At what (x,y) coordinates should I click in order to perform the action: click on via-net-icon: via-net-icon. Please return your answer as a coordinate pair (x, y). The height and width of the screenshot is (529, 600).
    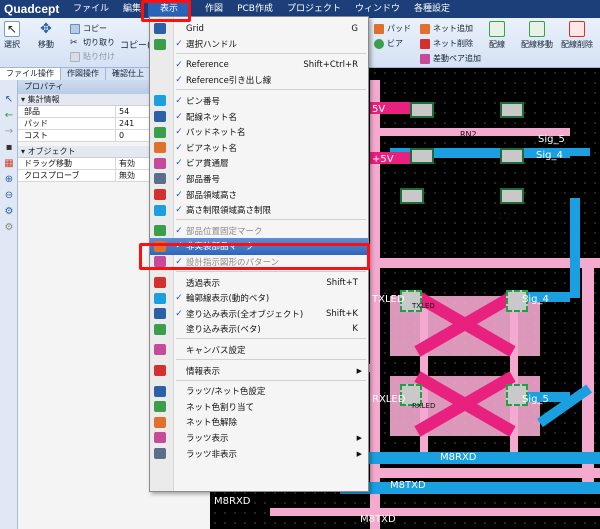
    Looking at the image, I should click on (160, 148).